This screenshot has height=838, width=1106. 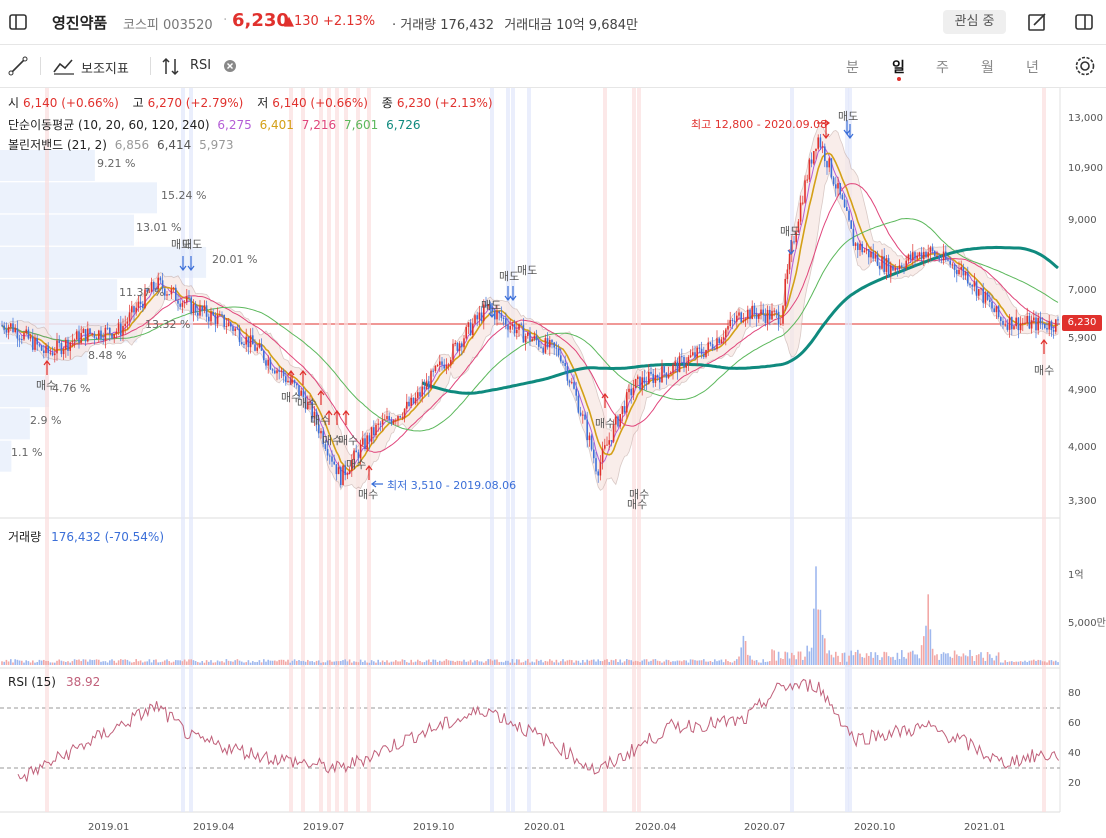 I want to click on high-price-label: 최고 12,800 - 2020.09.08, so click(x=759, y=124).